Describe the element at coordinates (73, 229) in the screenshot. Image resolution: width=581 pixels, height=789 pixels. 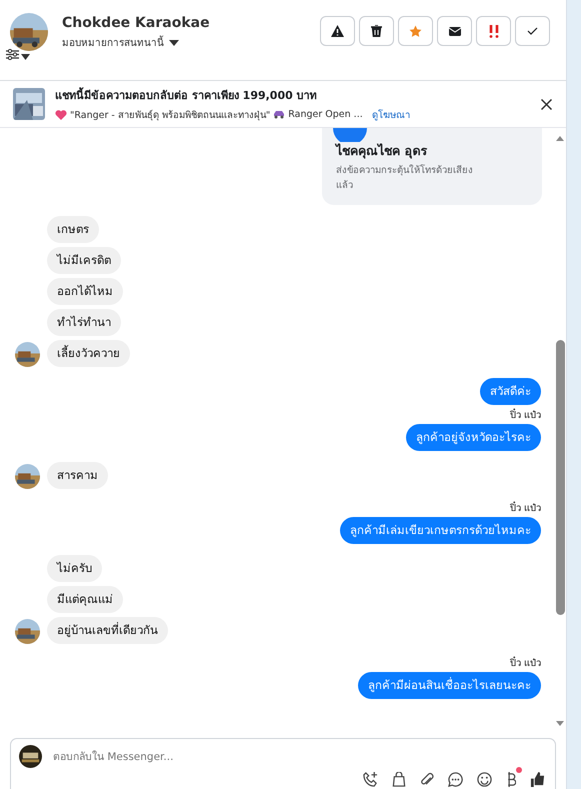
I see `message-bubble: เกษตร` at that location.